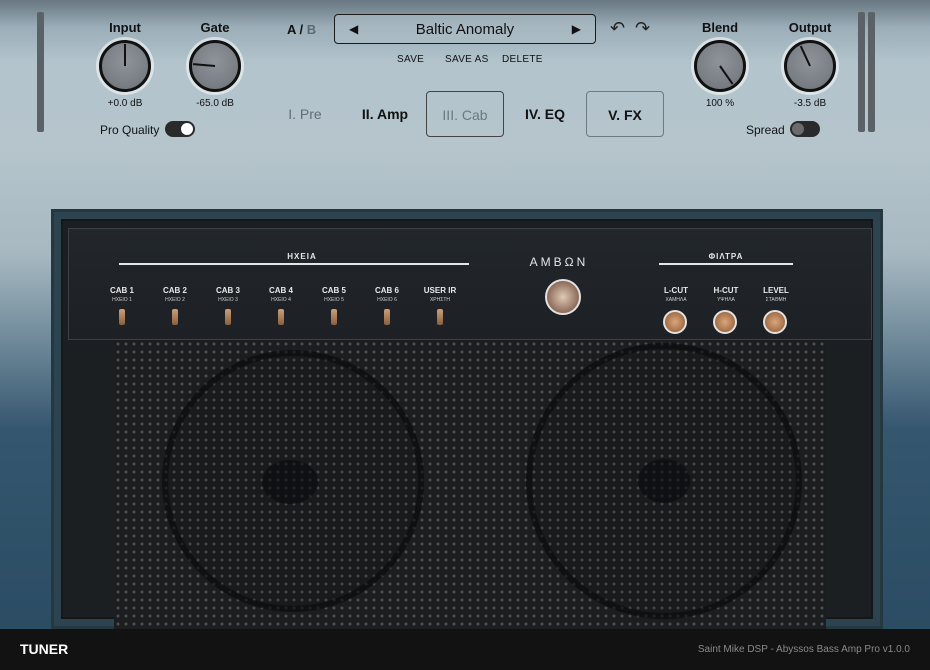 This screenshot has width=930, height=670. I want to click on level-knob, so click(775, 322).